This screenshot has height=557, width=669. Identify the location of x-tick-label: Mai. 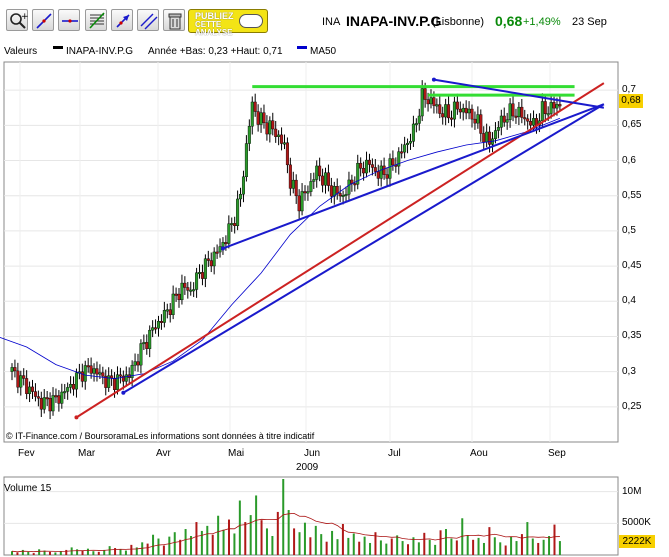
(236, 453).